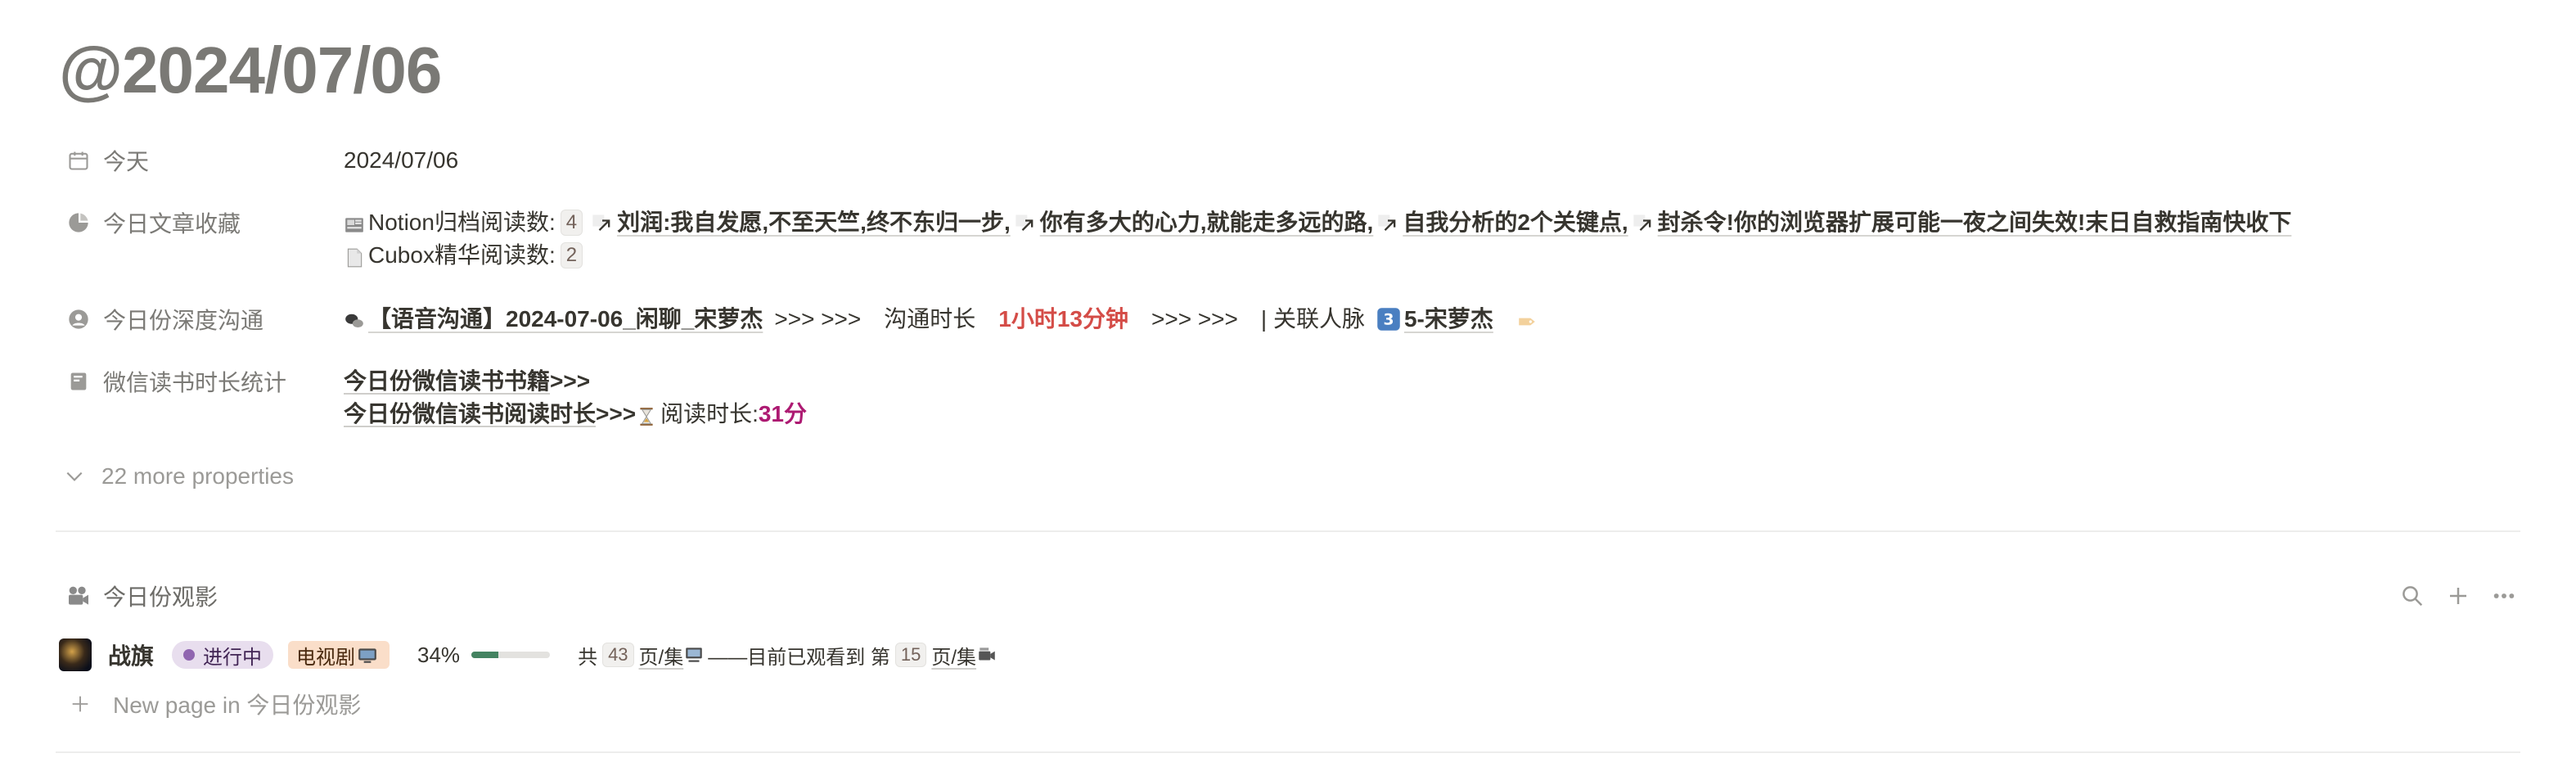 The width and height of the screenshot is (2576, 758). I want to click on status-dot, so click(189, 655).